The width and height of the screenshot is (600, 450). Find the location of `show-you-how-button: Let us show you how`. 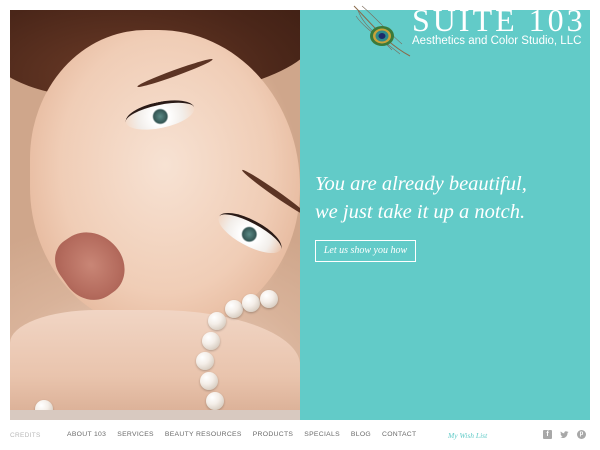

show-you-how-button: Let us show you how is located at coordinates (365, 251).